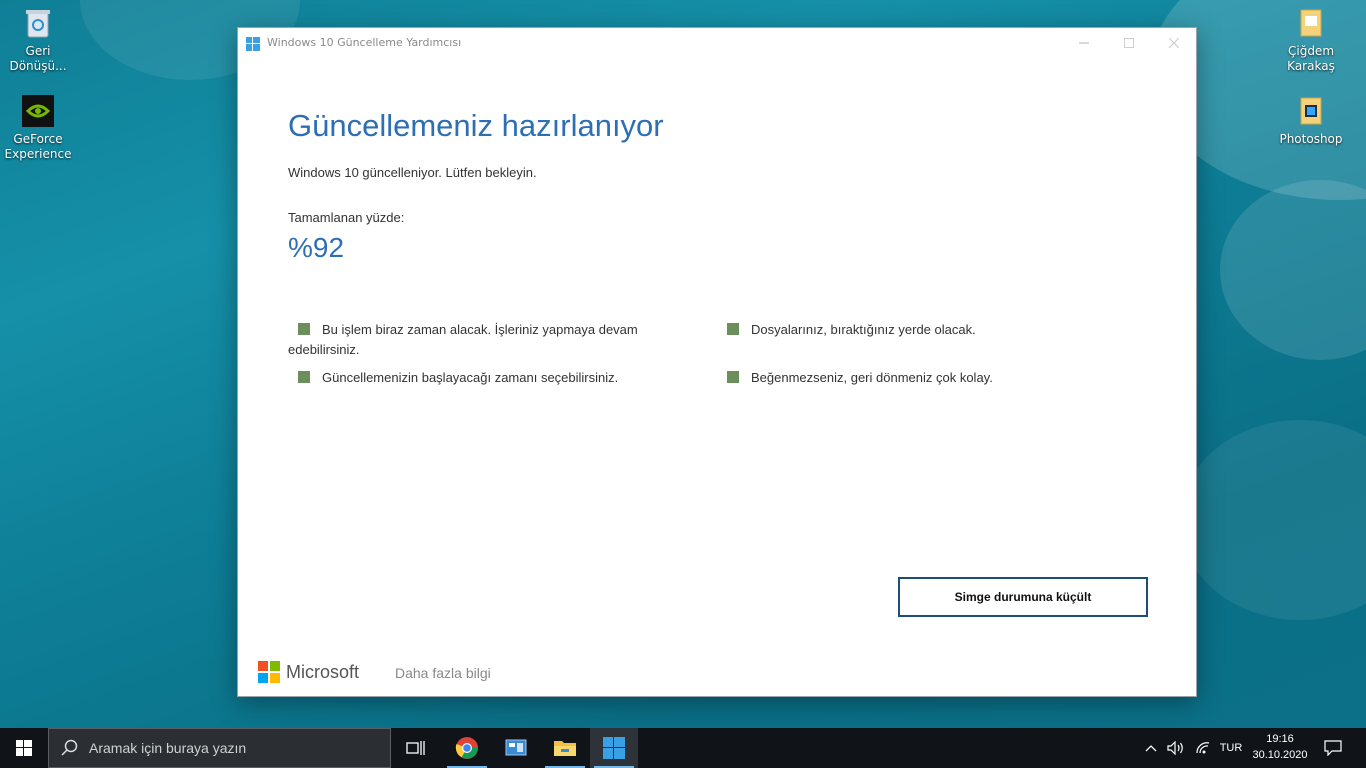 This screenshot has width=1366, height=768. Describe the element at coordinates (1311, 23) in the screenshot. I see `user-folder-icon` at that location.